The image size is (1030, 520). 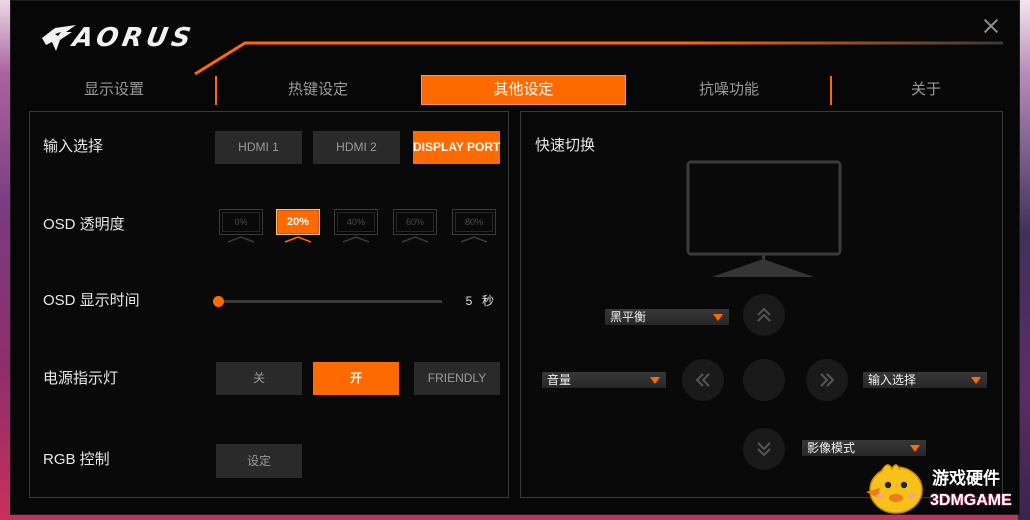 I want to click on dropdown-value: 黑平衡, so click(x=628, y=317).